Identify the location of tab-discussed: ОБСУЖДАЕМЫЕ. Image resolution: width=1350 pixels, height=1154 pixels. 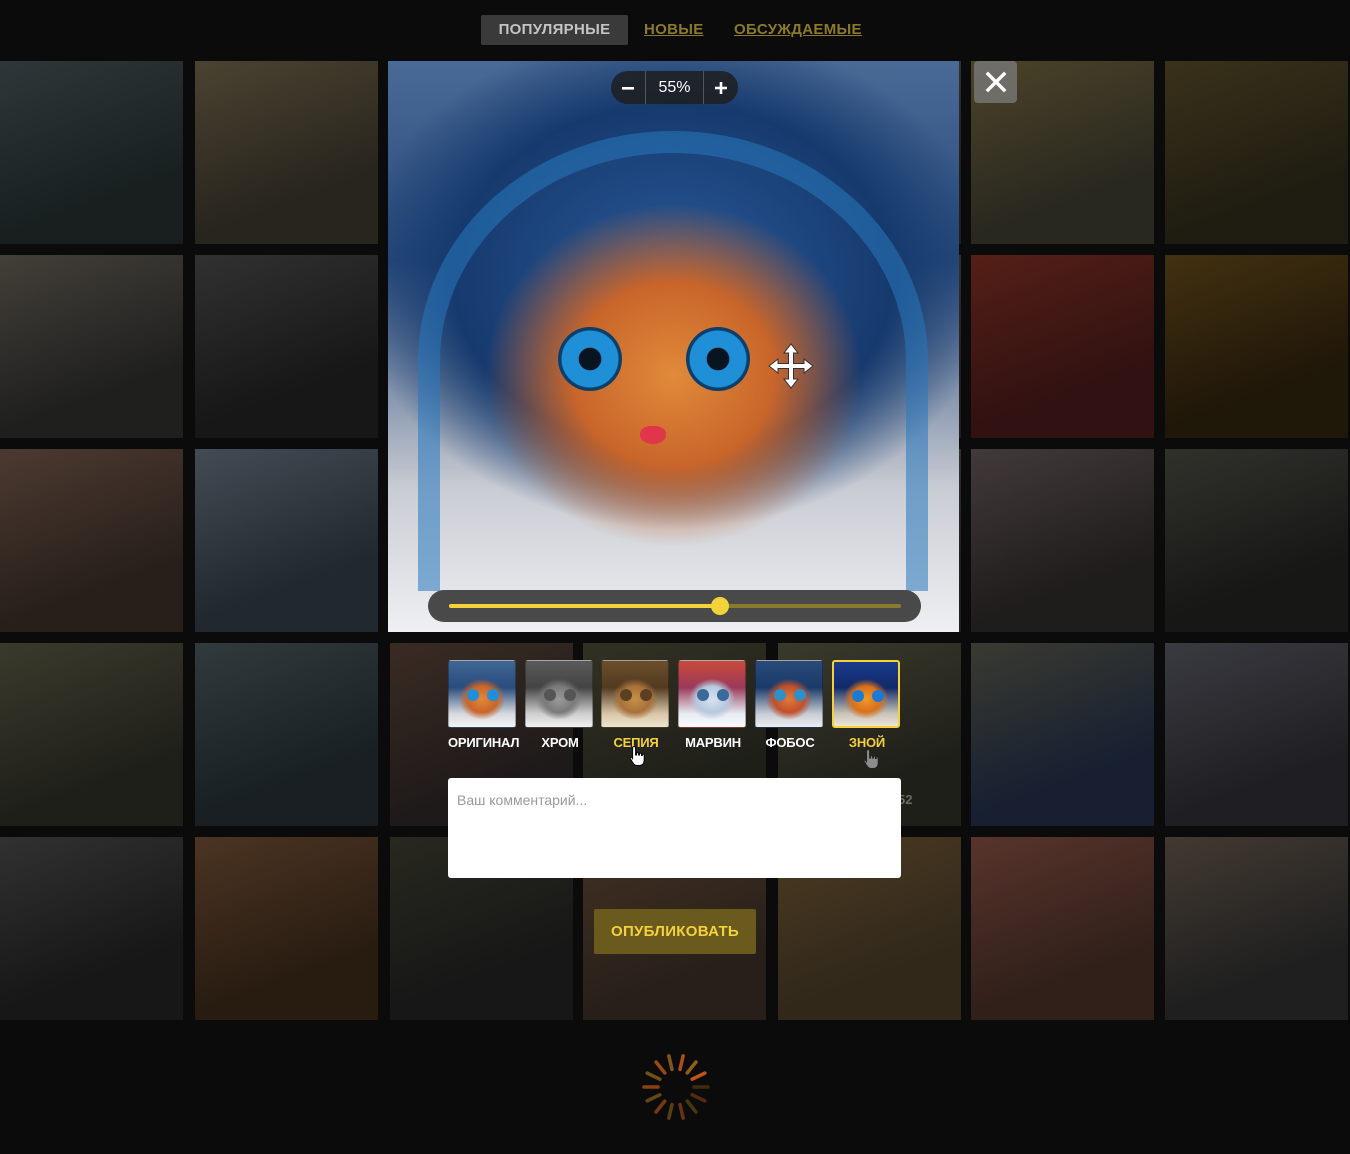
(798, 30).